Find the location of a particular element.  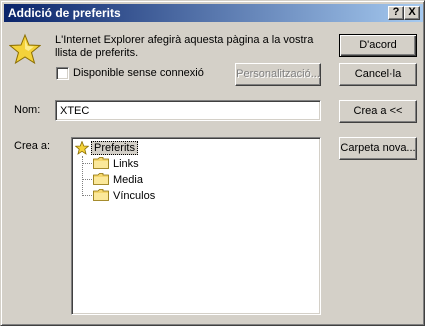

tree-item-label: Preferits is located at coordinates (114, 148).